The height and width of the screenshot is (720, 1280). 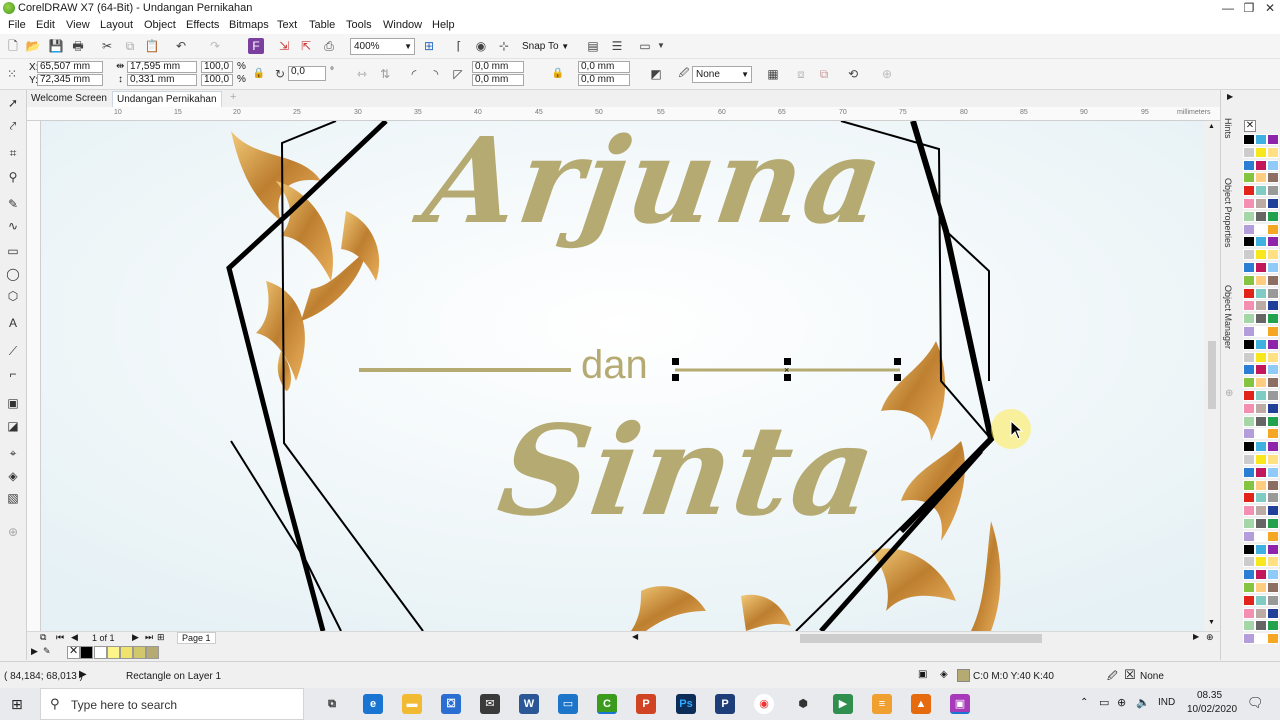 What do you see at coordinates (1228, 317) in the screenshot?
I see `docker-tab-object-manager: Object Manager` at bounding box center [1228, 317].